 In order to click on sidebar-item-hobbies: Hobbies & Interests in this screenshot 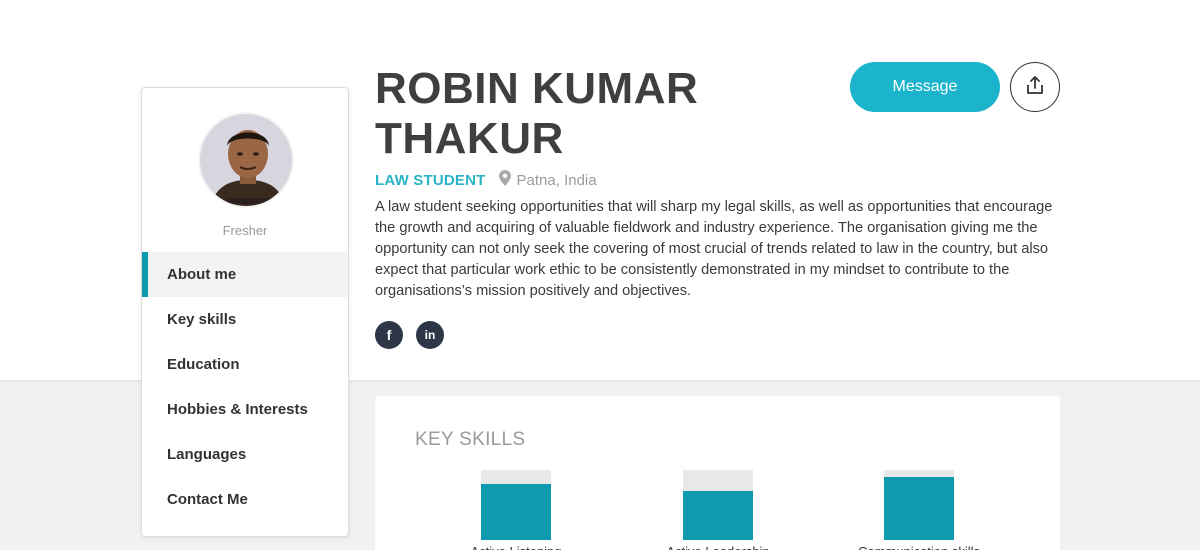, I will do `click(245, 409)`.